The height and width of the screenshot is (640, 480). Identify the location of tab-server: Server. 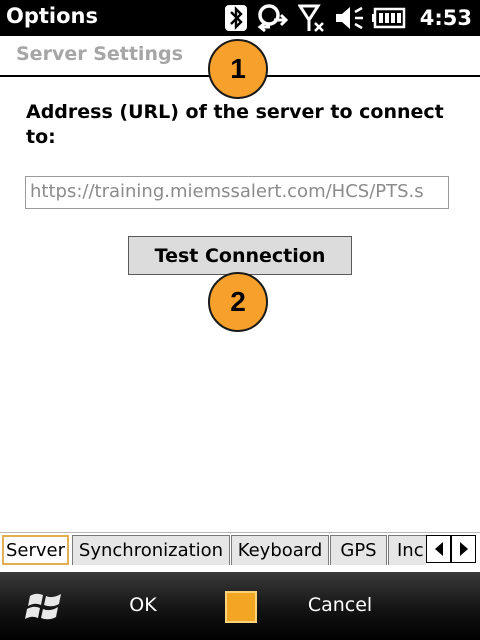
(35, 550).